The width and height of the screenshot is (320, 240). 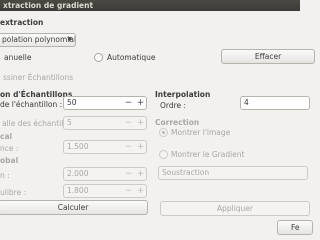 I want to click on radio-show-gradient-label: Montrer le Gradient, so click(x=207, y=154).